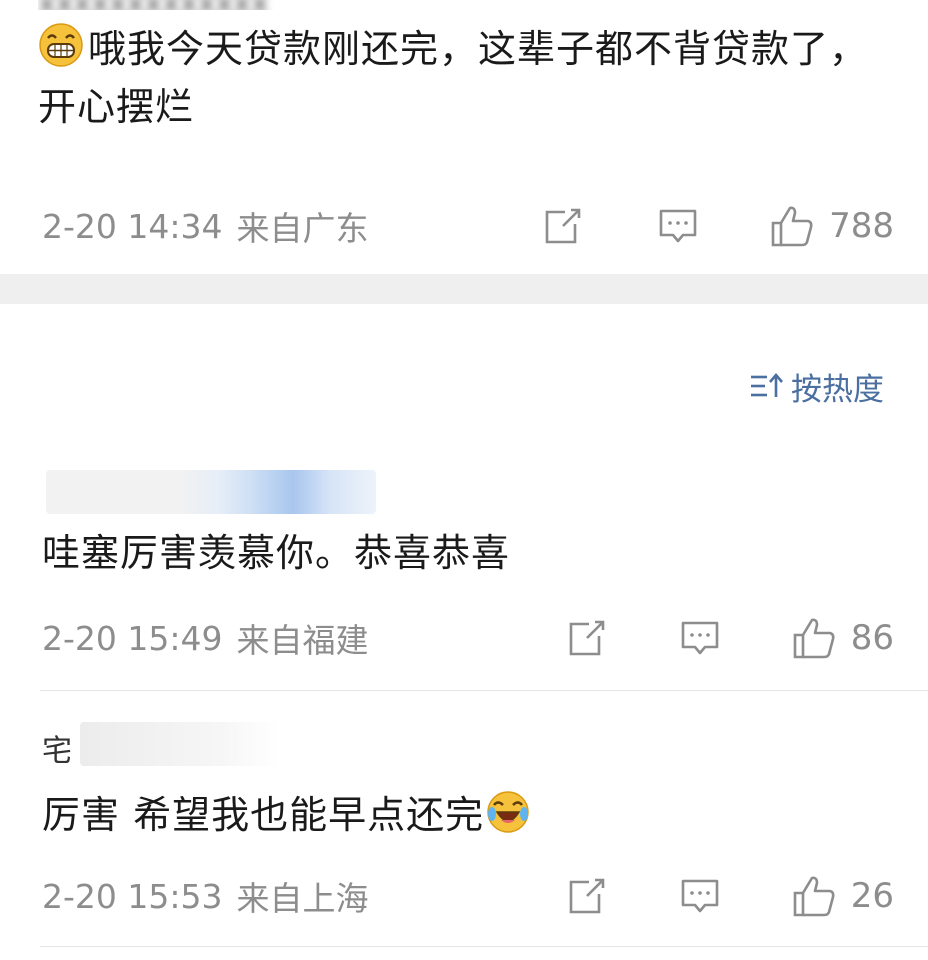 The image size is (928, 960). What do you see at coordinates (767, 386) in the screenshot?
I see `sort-icon` at bounding box center [767, 386].